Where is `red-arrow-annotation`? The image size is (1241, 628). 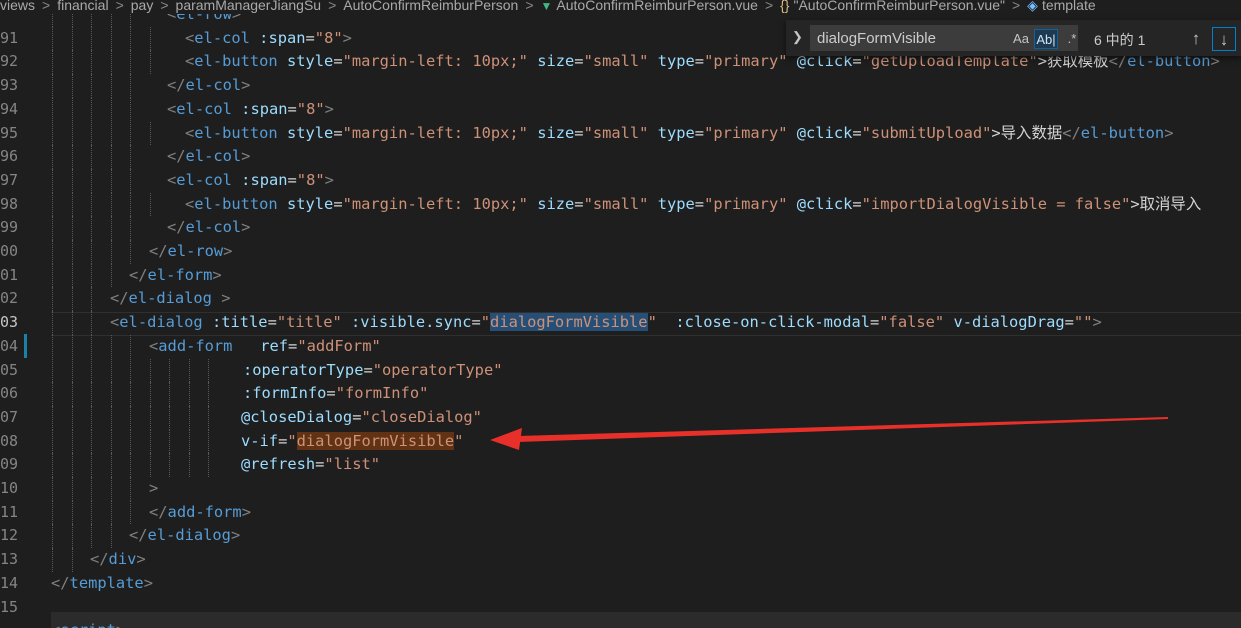 red-arrow-annotation is located at coordinates (829, 433).